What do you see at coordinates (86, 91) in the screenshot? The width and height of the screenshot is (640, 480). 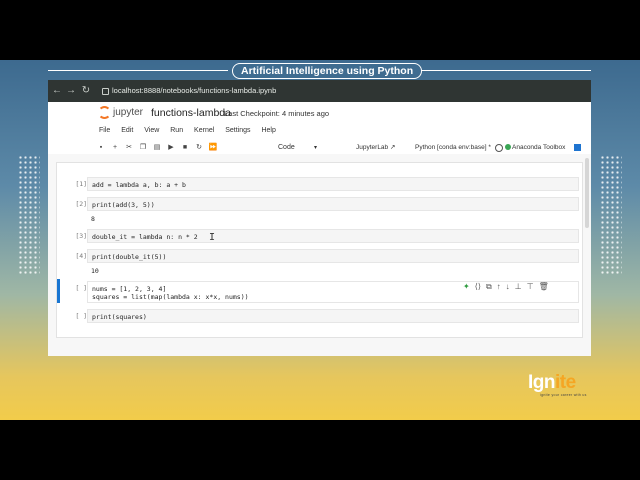 I see `reload-icon: ↻` at bounding box center [86, 91].